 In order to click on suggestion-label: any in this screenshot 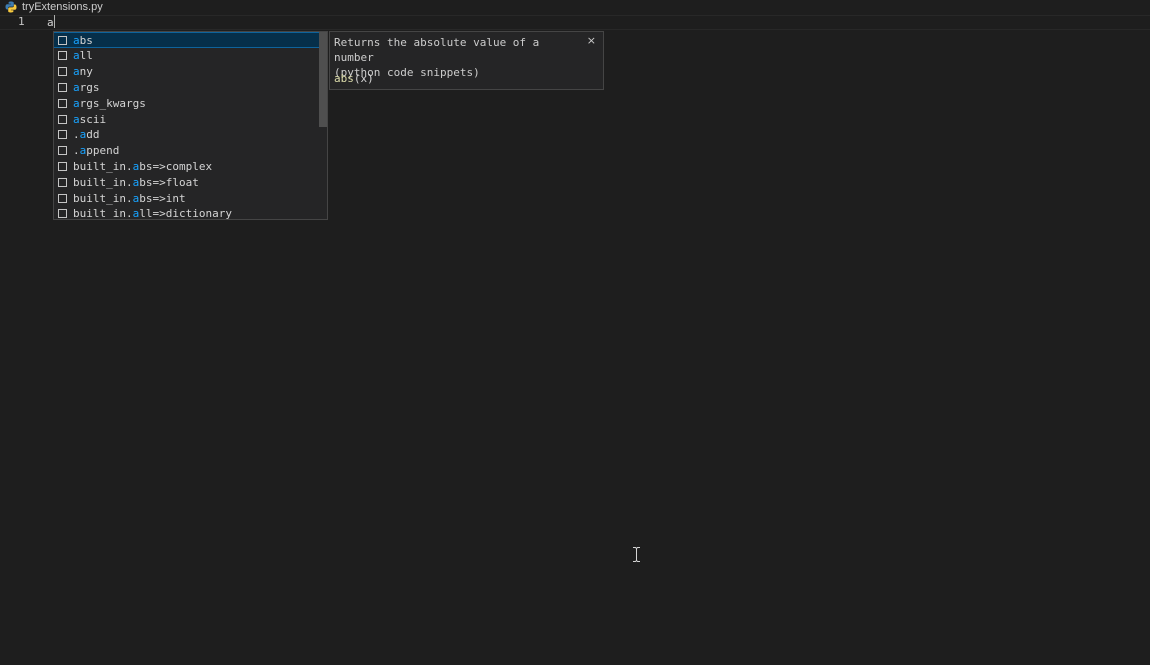, I will do `click(83, 71)`.